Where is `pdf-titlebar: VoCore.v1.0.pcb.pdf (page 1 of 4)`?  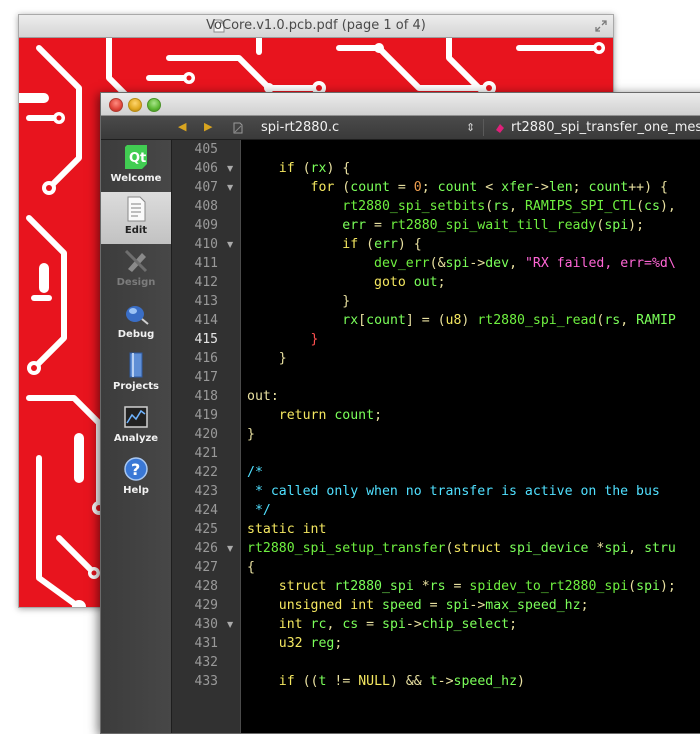
pdf-titlebar: VoCore.v1.0.pcb.pdf (page 1 of 4) is located at coordinates (316, 26).